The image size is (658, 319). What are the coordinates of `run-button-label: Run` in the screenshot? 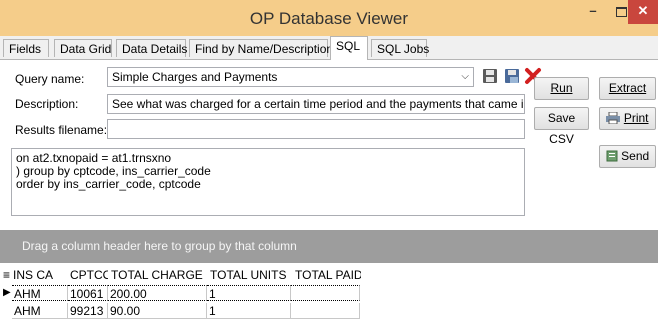 It's located at (561, 88).